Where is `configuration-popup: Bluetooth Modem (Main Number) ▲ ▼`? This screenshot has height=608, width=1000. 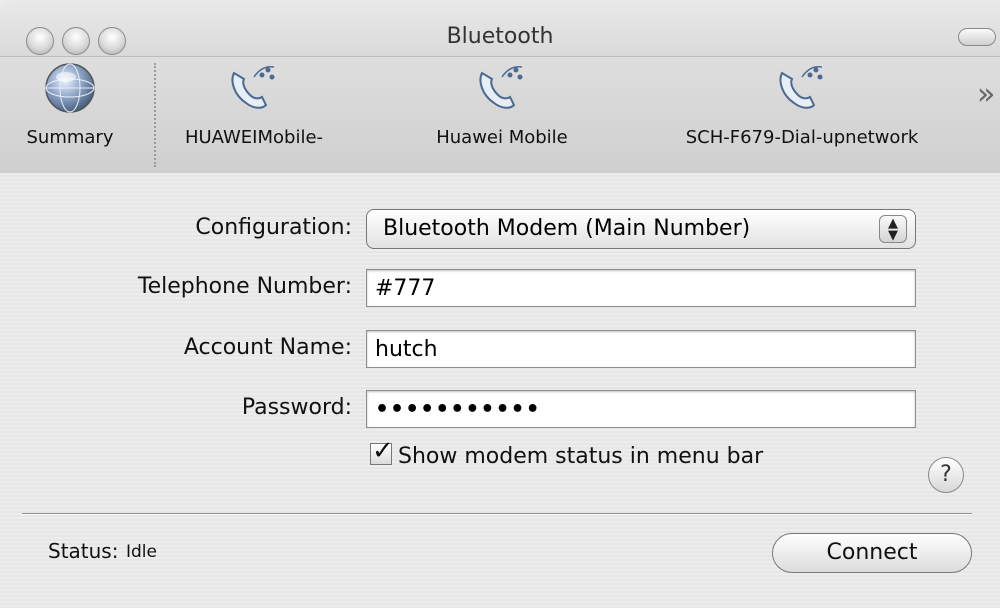
configuration-popup: Bluetooth Modem (Main Number) ▲ ▼ is located at coordinates (641, 229).